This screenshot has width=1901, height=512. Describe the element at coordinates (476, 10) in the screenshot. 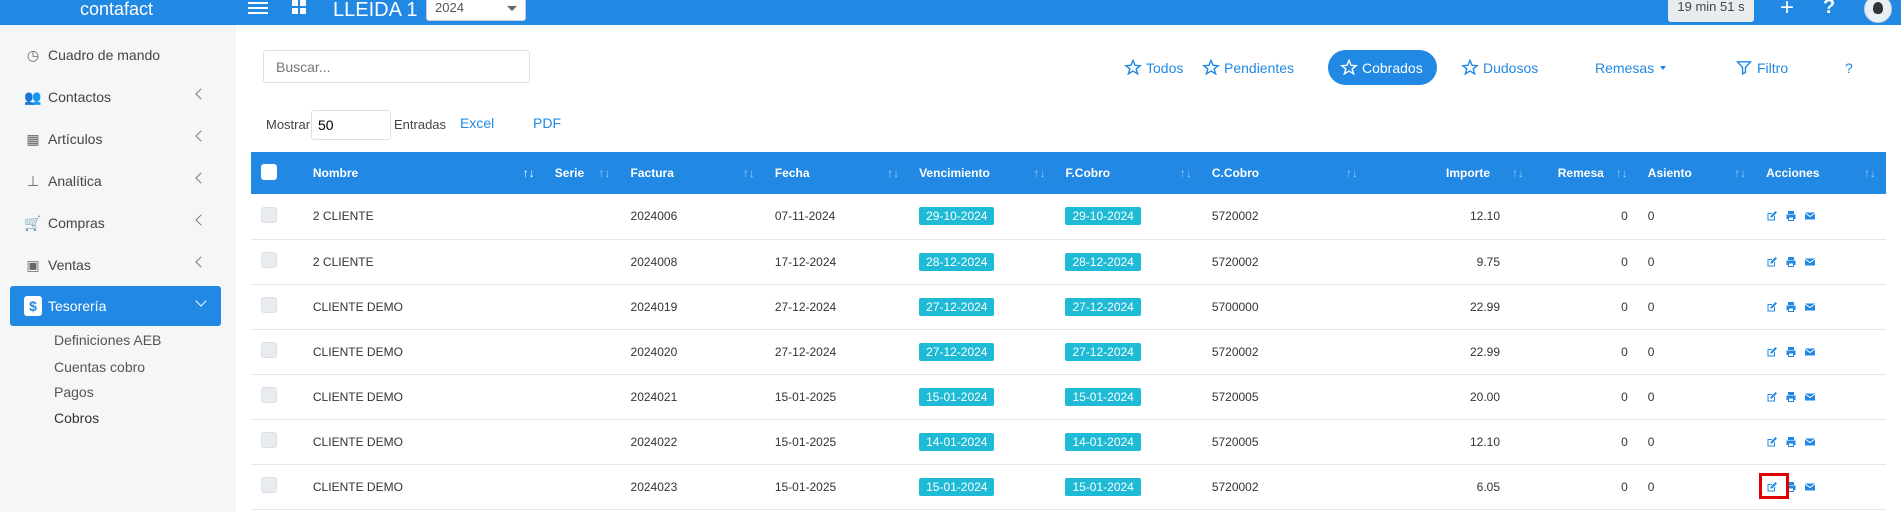

I see `year-select: 2024` at that location.